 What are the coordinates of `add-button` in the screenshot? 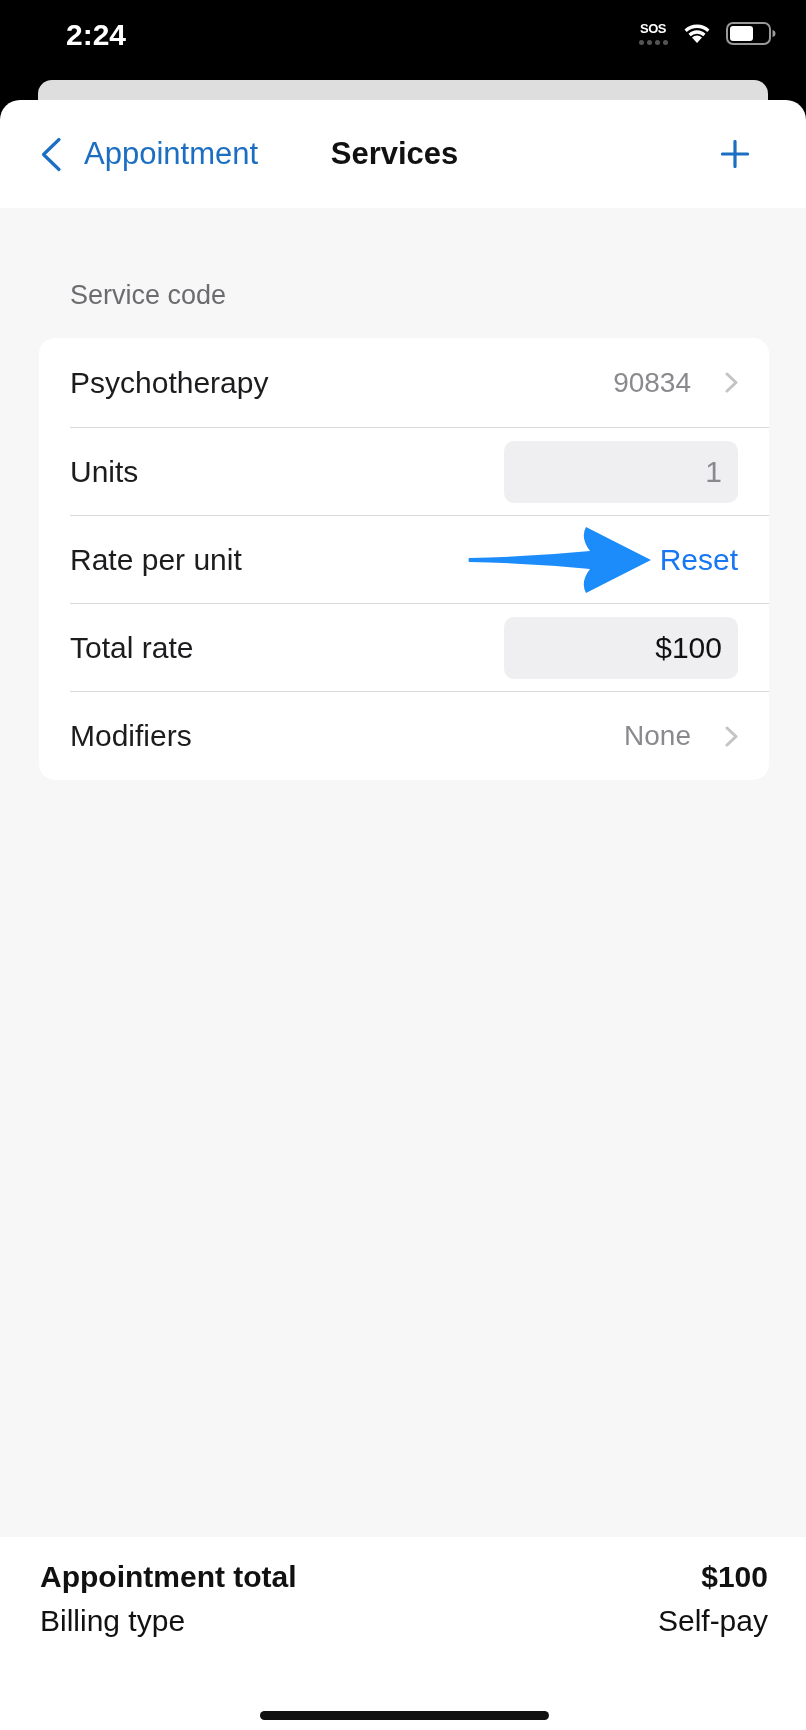 It's located at (735, 154).